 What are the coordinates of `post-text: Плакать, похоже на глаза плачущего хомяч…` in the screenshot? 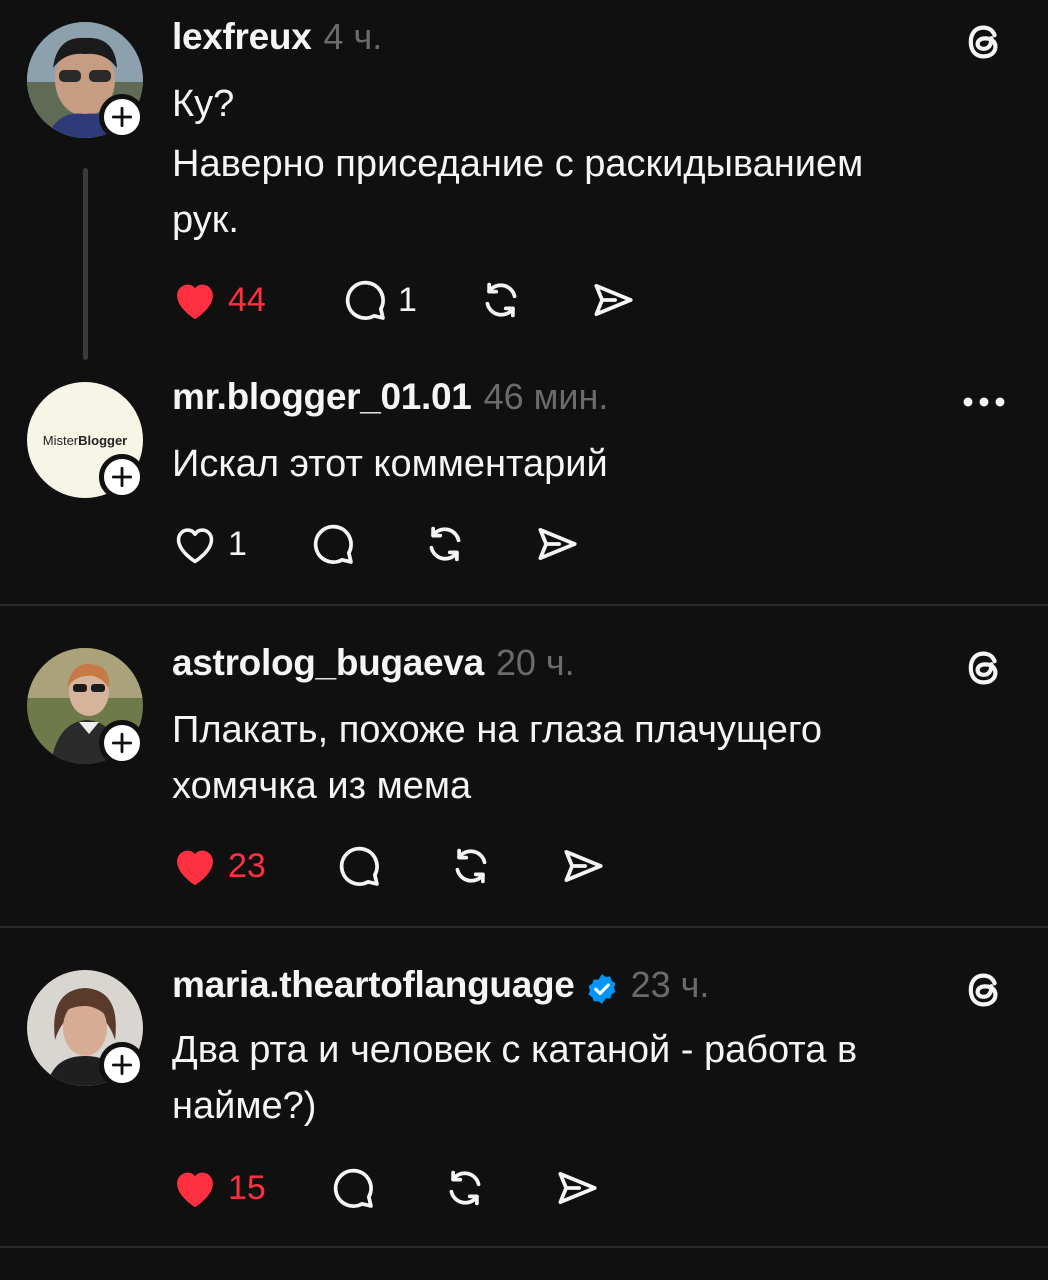 It's located at (572, 758).